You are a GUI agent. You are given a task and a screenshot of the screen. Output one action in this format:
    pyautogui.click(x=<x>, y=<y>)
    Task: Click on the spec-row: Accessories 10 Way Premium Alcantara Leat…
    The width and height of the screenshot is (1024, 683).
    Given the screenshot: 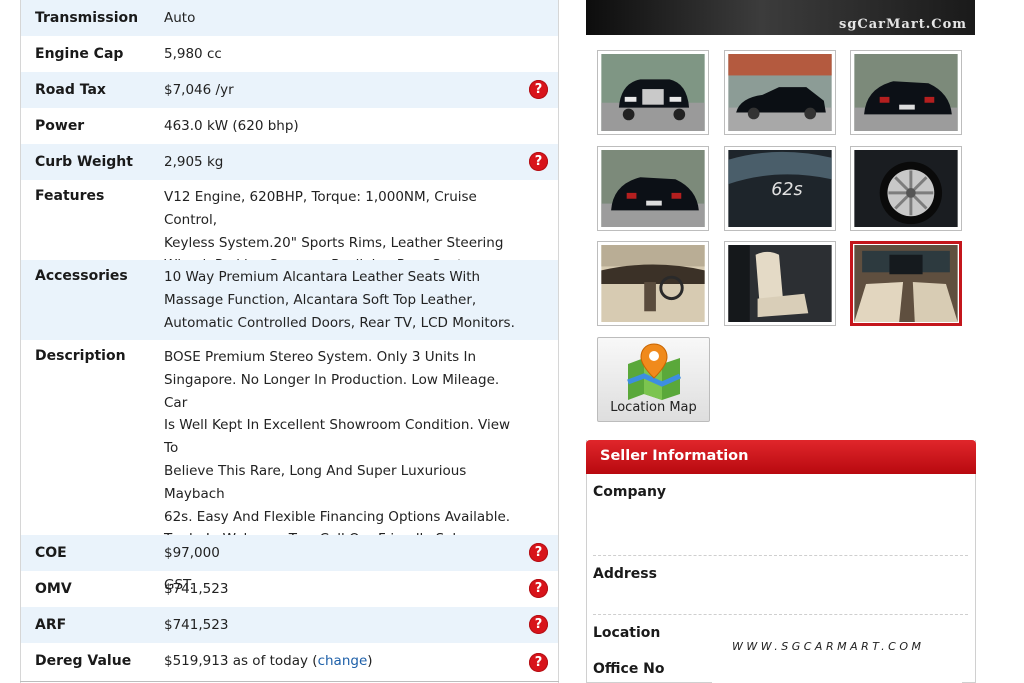 What is the action you would take?
    pyautogui.click(x=289, y=300)
    